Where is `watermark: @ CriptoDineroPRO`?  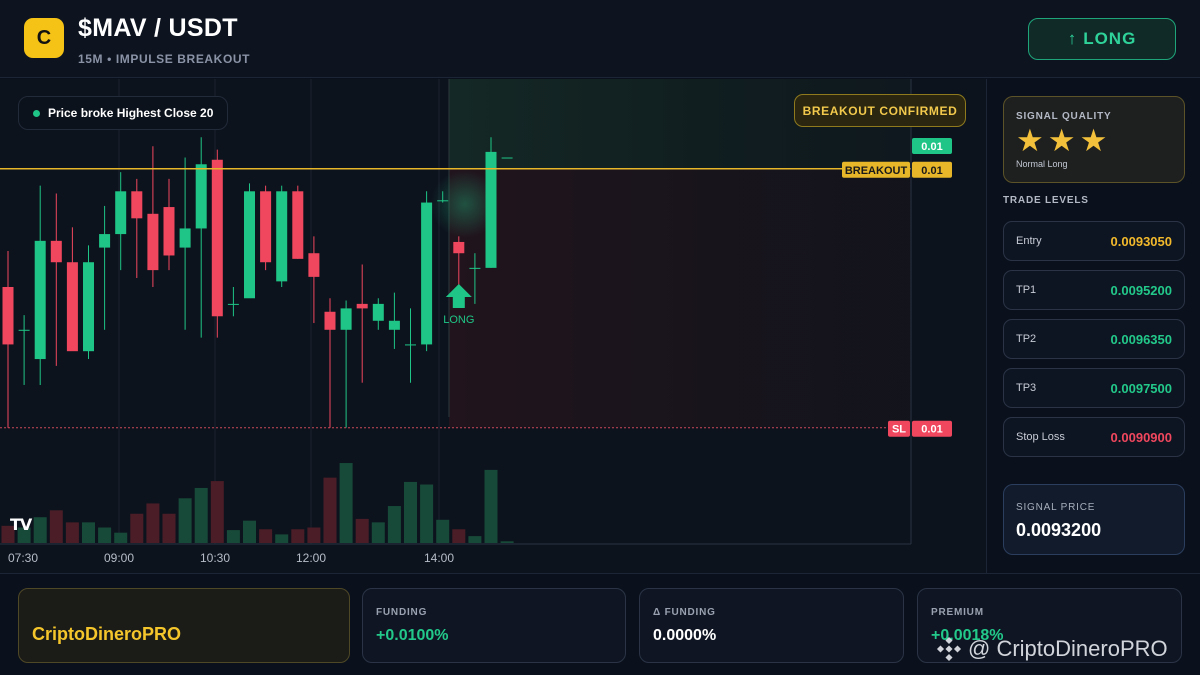 watermark: @ CriptoDineroPRO is located at coordinates (1052, 649).